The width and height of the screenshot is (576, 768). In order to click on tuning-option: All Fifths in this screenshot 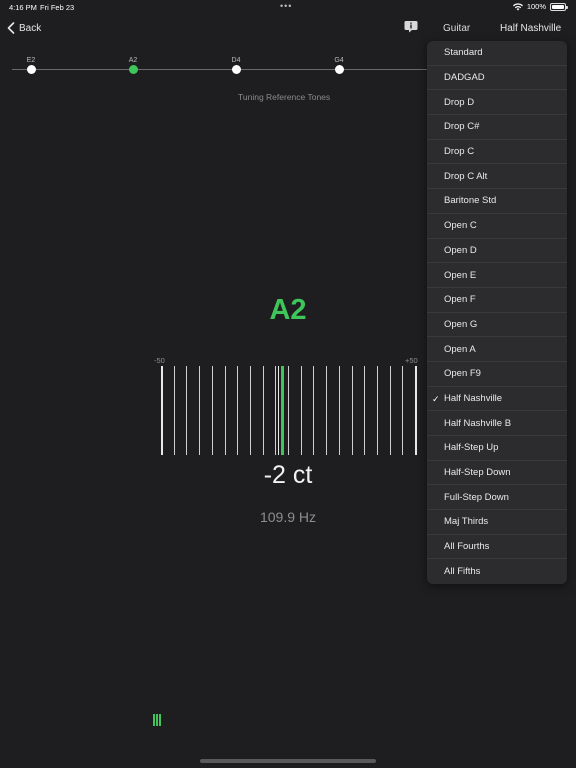, I will do `click(497, 571)`.